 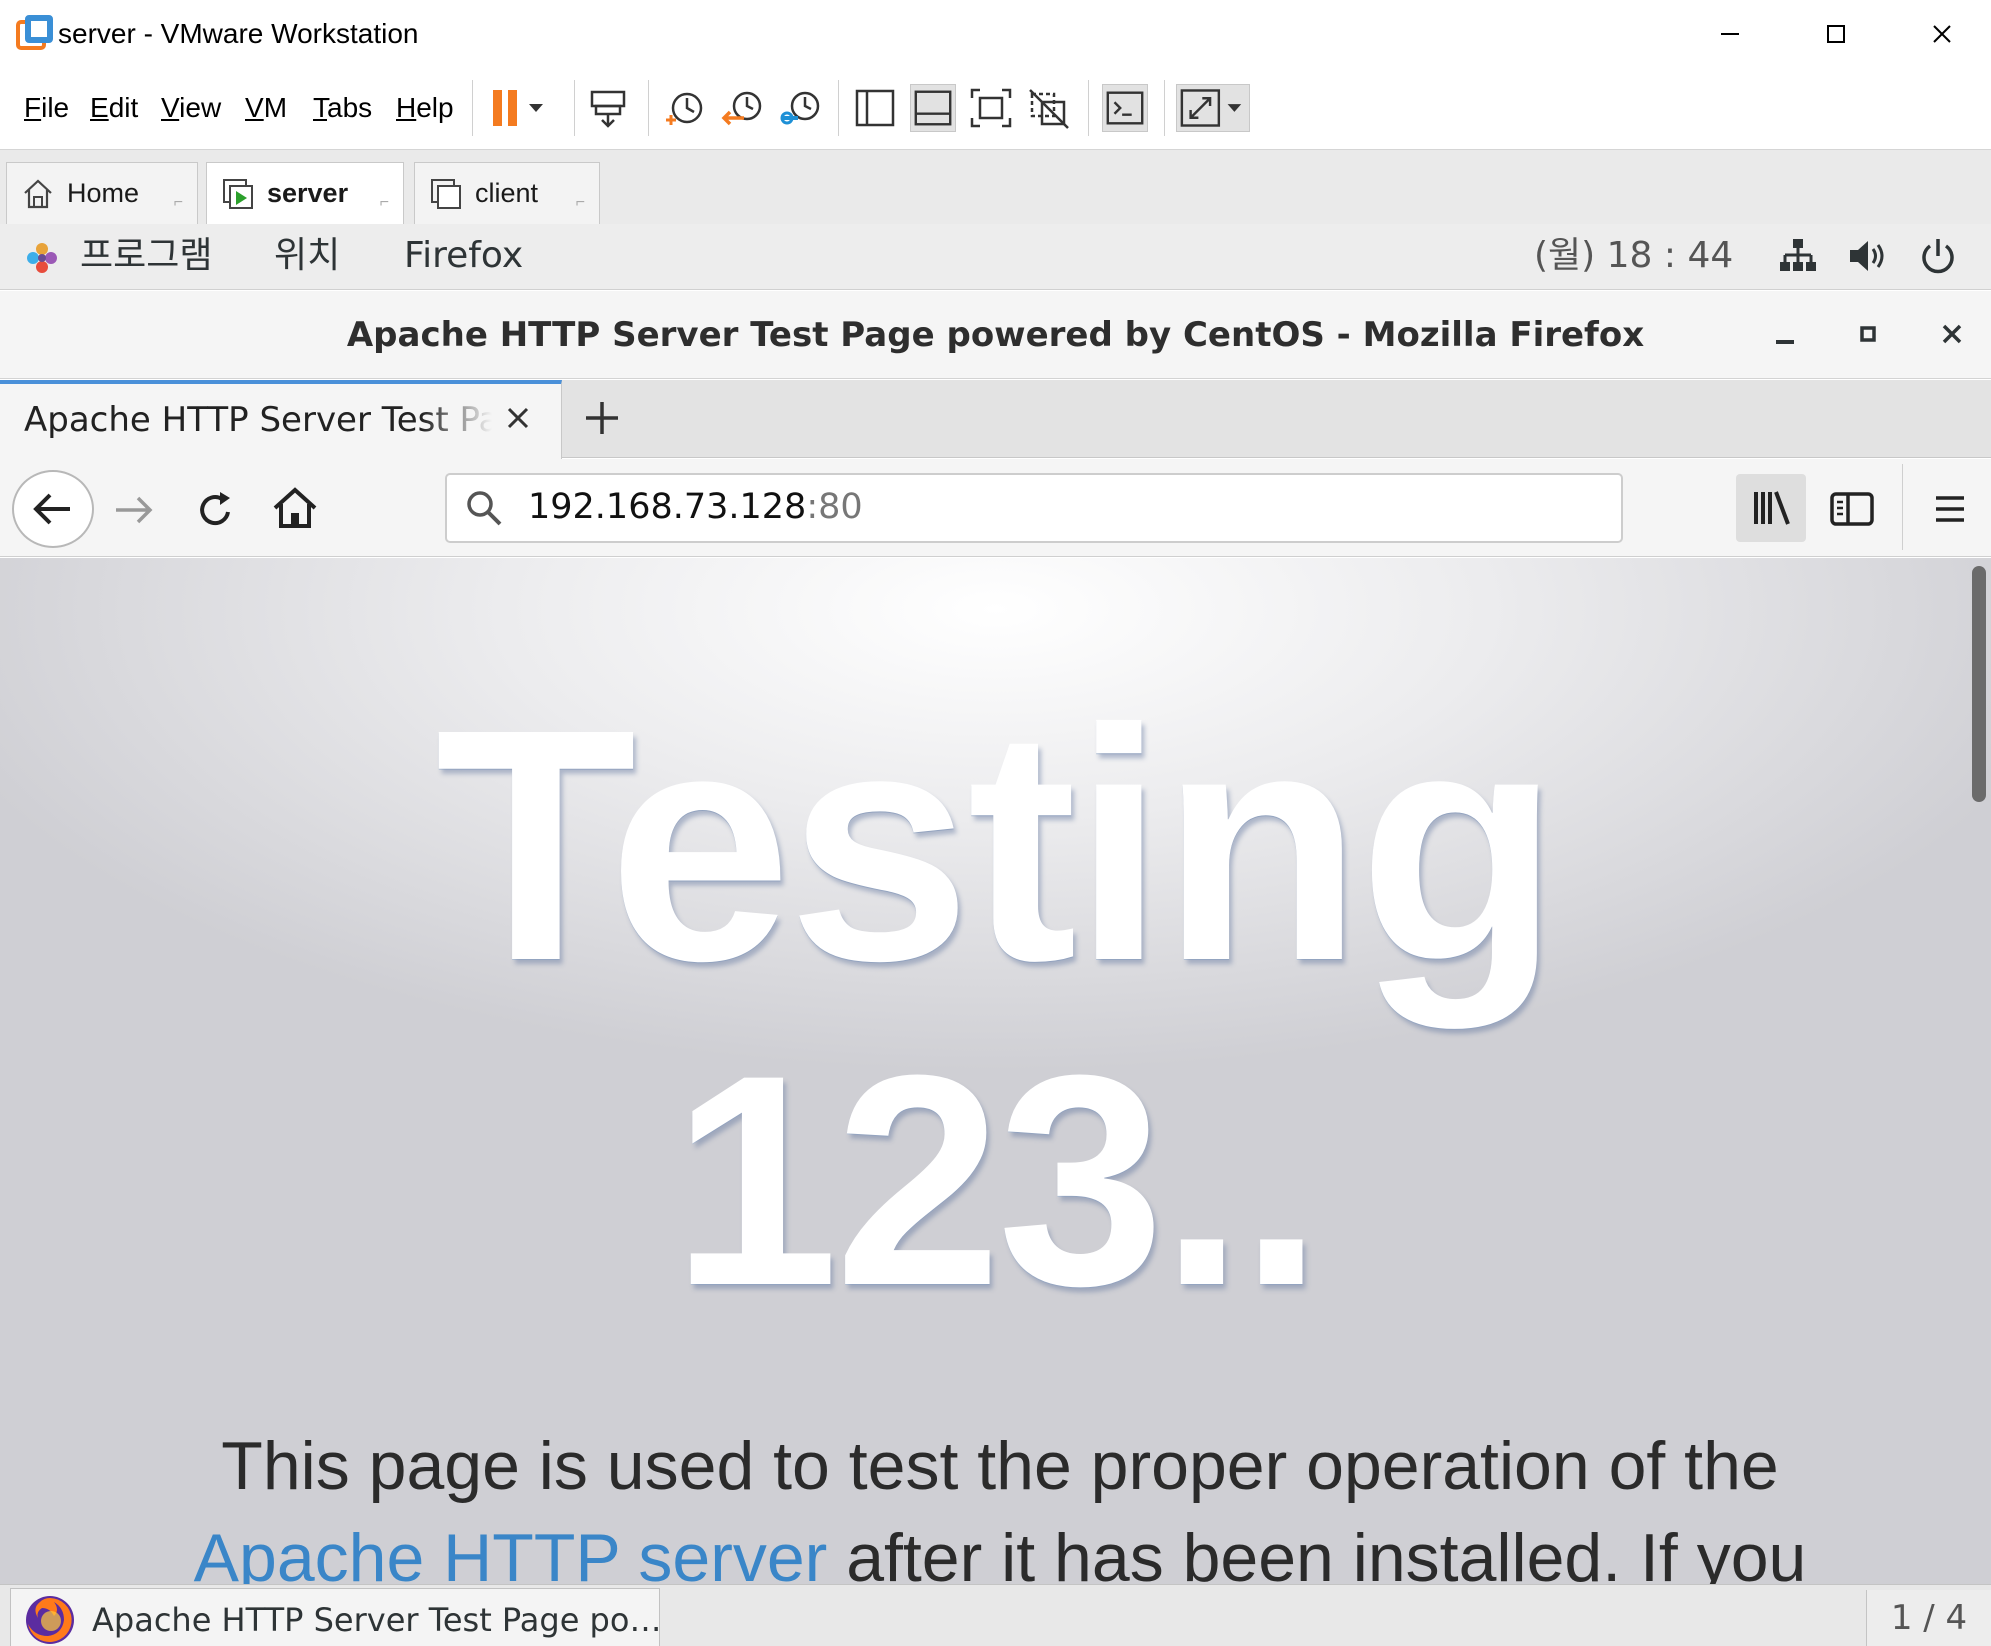 I want to click on maximize-button, so click(x=1836, y=34).